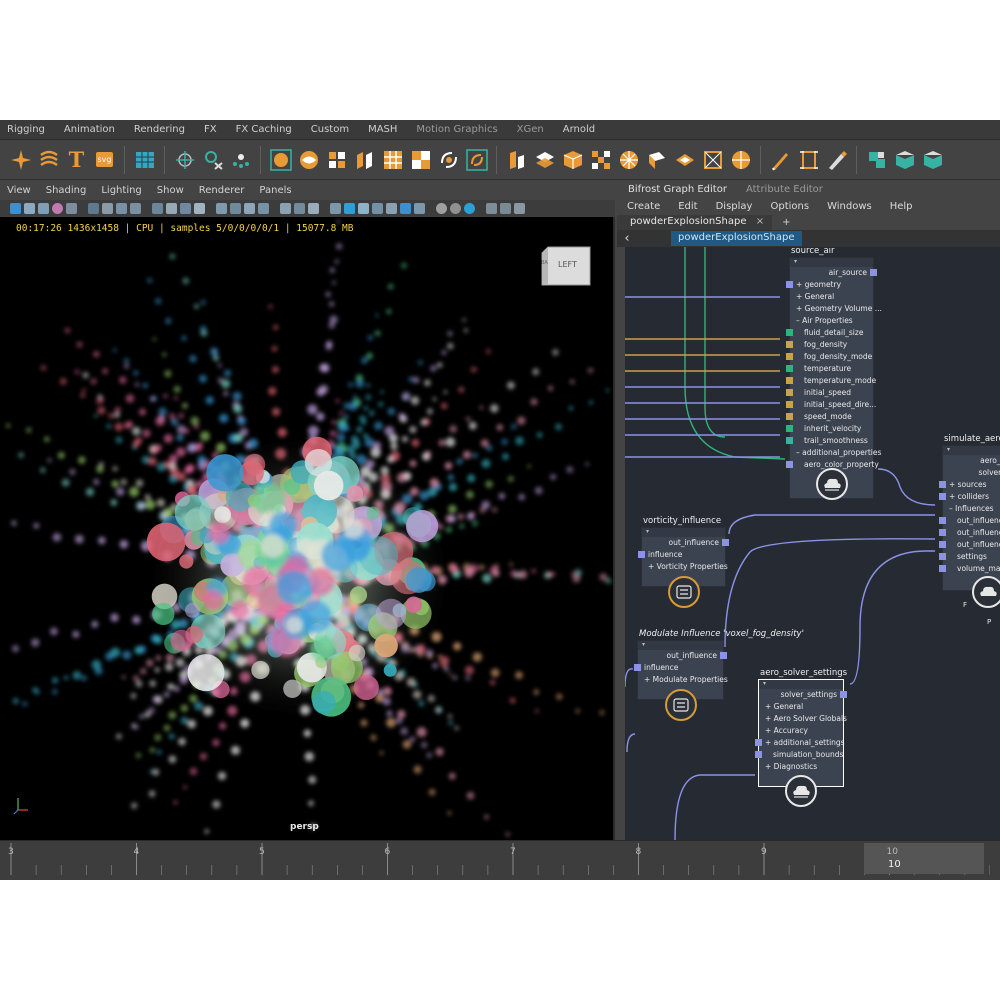  I want to click on wireframe-on-shaded-icon, so click(285, 208).